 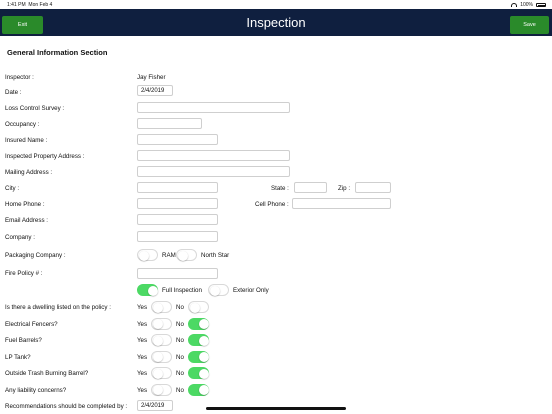 What do you see at coordinates (151, 77) in the screenshot?
I see `inspector-value: Jay Fisher` at bounding box center [151, 77].